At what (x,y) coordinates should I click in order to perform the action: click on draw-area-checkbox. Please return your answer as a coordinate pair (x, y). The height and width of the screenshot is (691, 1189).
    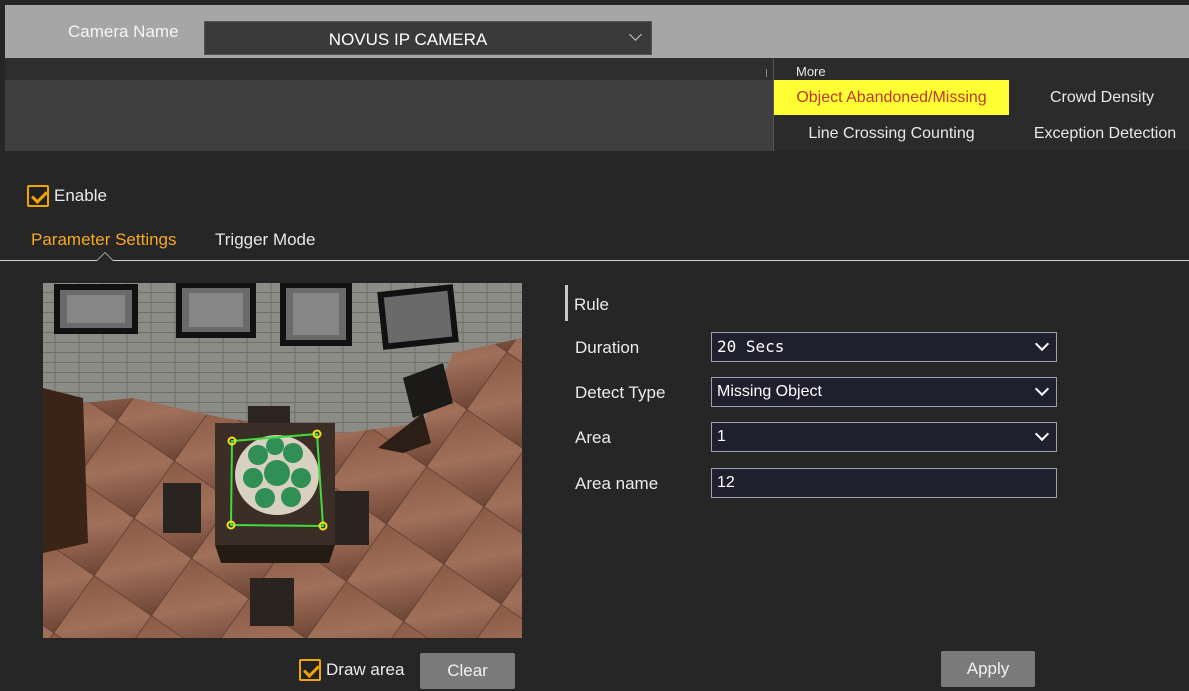
    Looking at the image, I should click on (310, 670).